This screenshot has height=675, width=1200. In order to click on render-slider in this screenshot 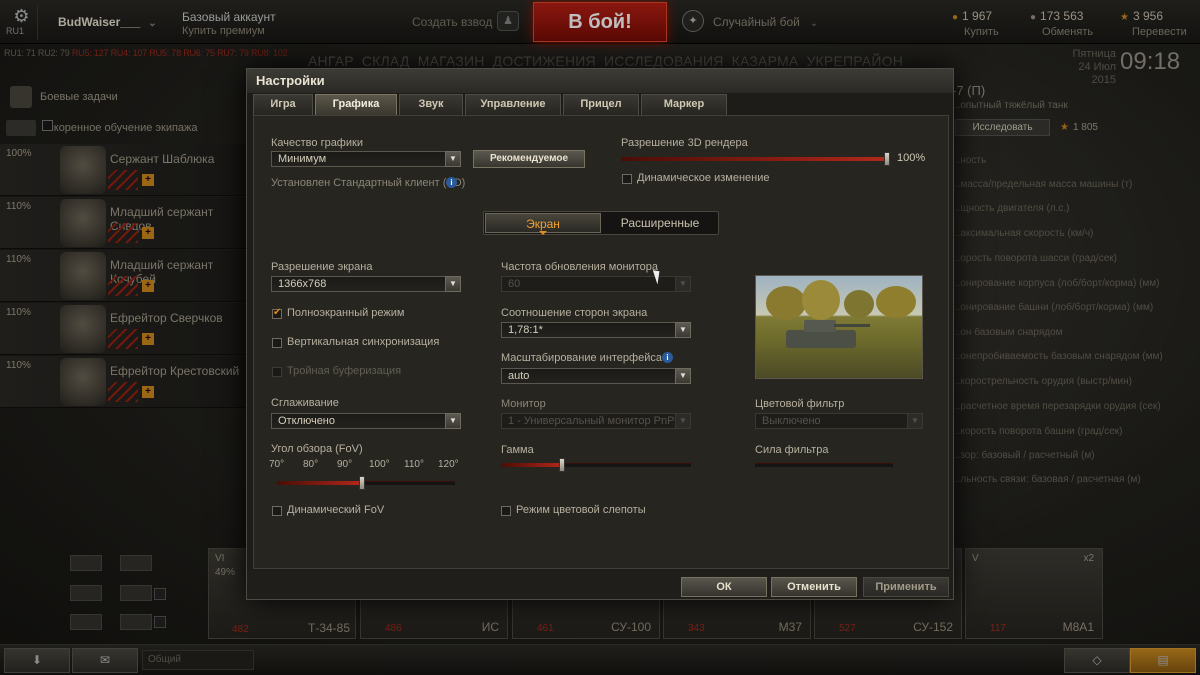, I will do `click(755, 159)`.